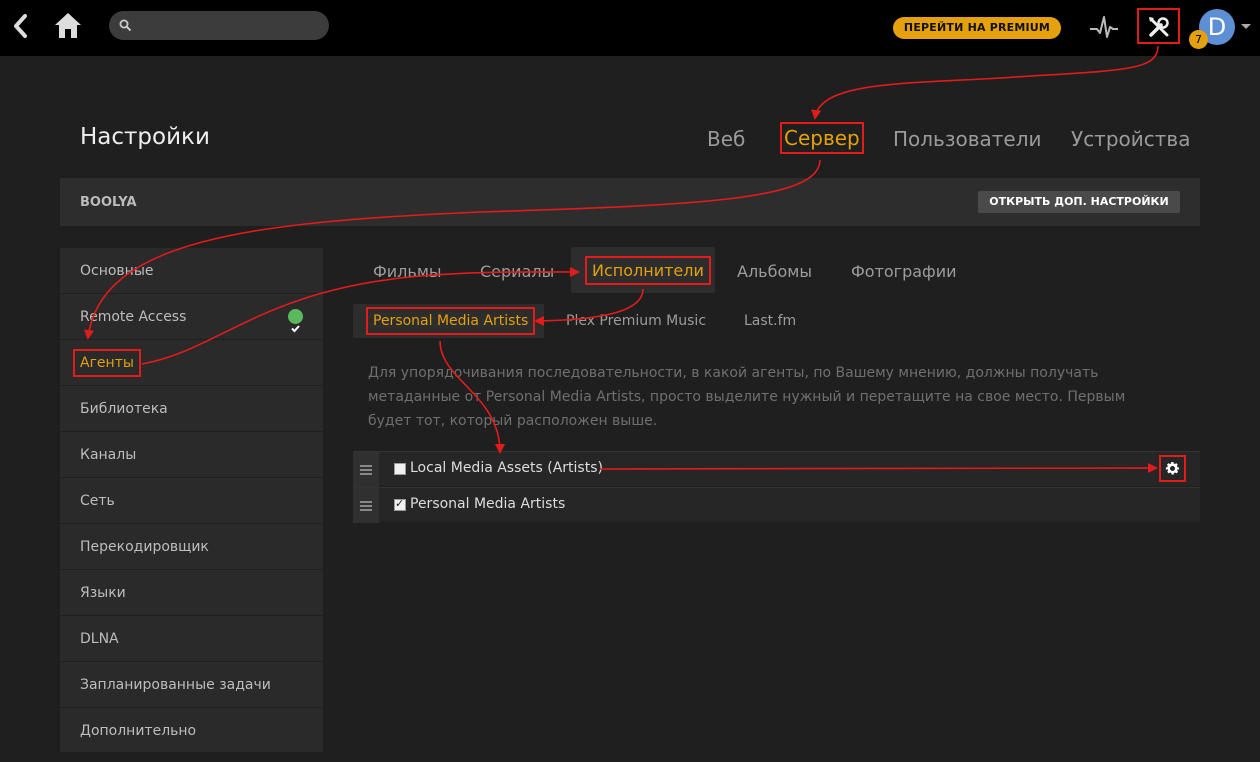  I want to click on wrench-screwdriver-icon, so click(1159, 27).